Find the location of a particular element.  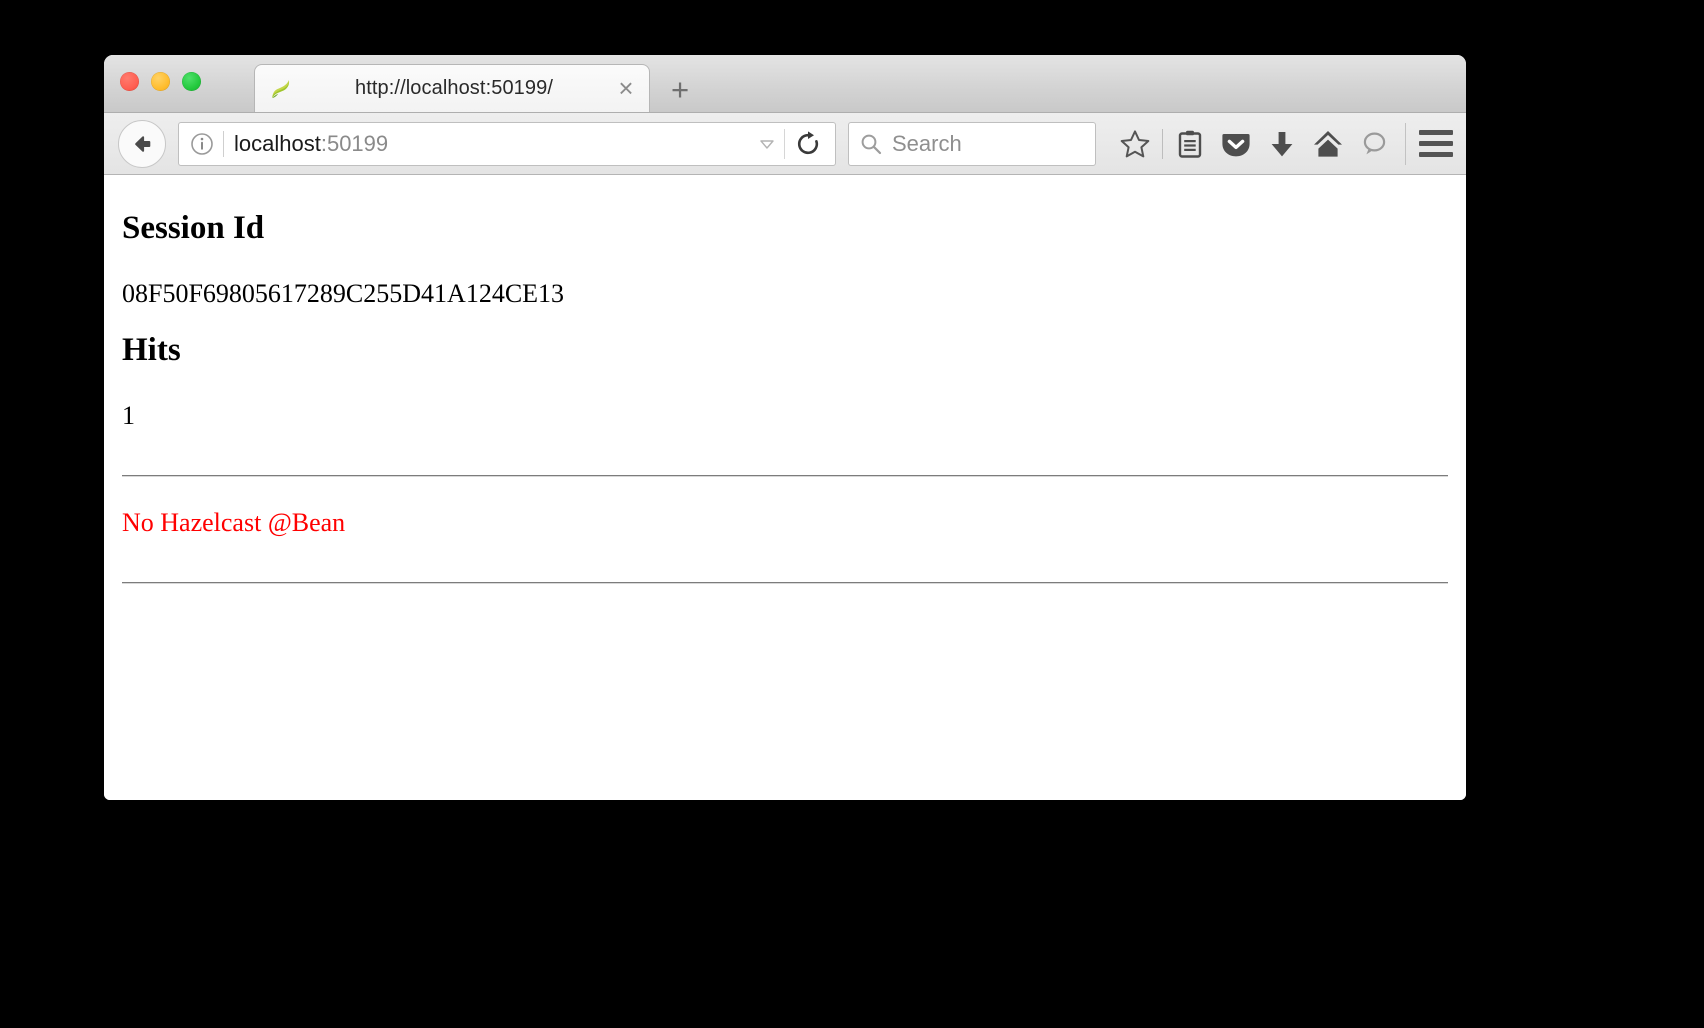

sync-chat-icon is located at coordinates (1374, 144).